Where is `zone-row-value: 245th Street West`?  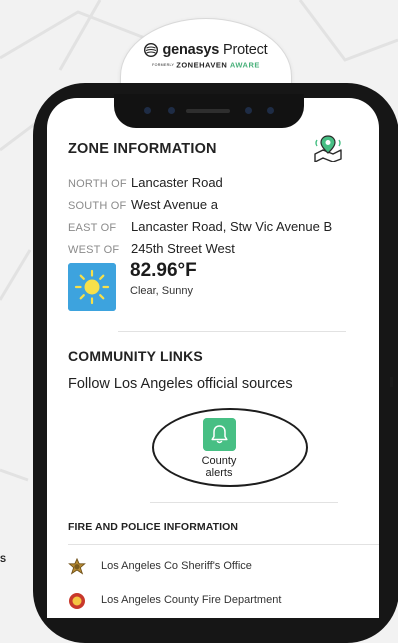 zone-row-value: 245th Street West is located at coordinates (183, 248).